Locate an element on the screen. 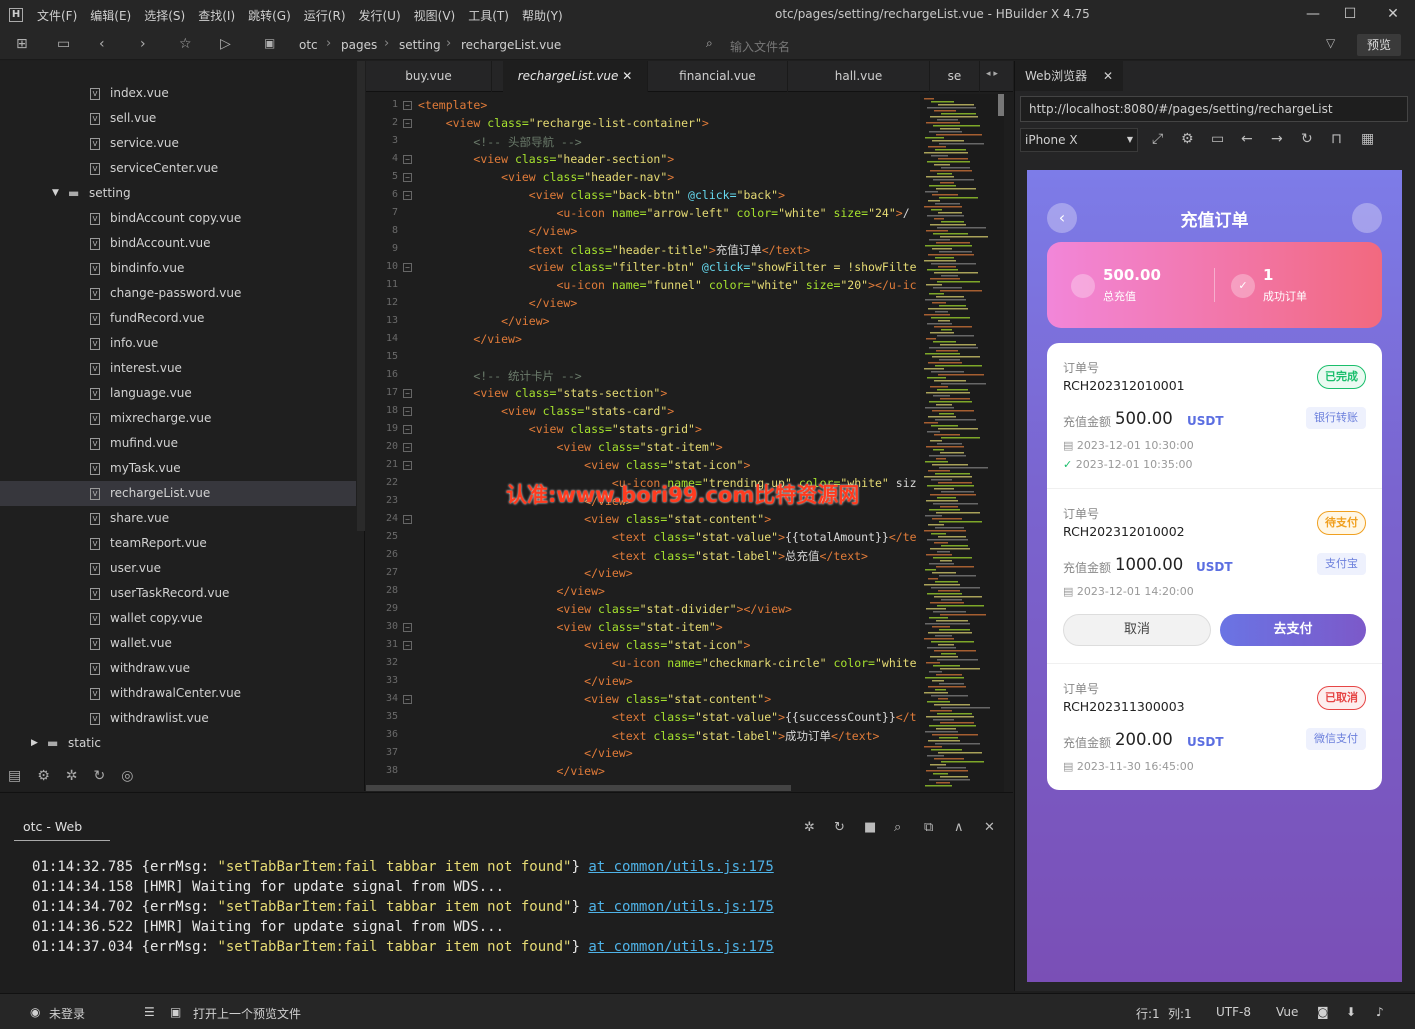 This screenshot has height=1029, width=1415. device-select: iPhone X ▼ is located at coordinates (1079, 140).